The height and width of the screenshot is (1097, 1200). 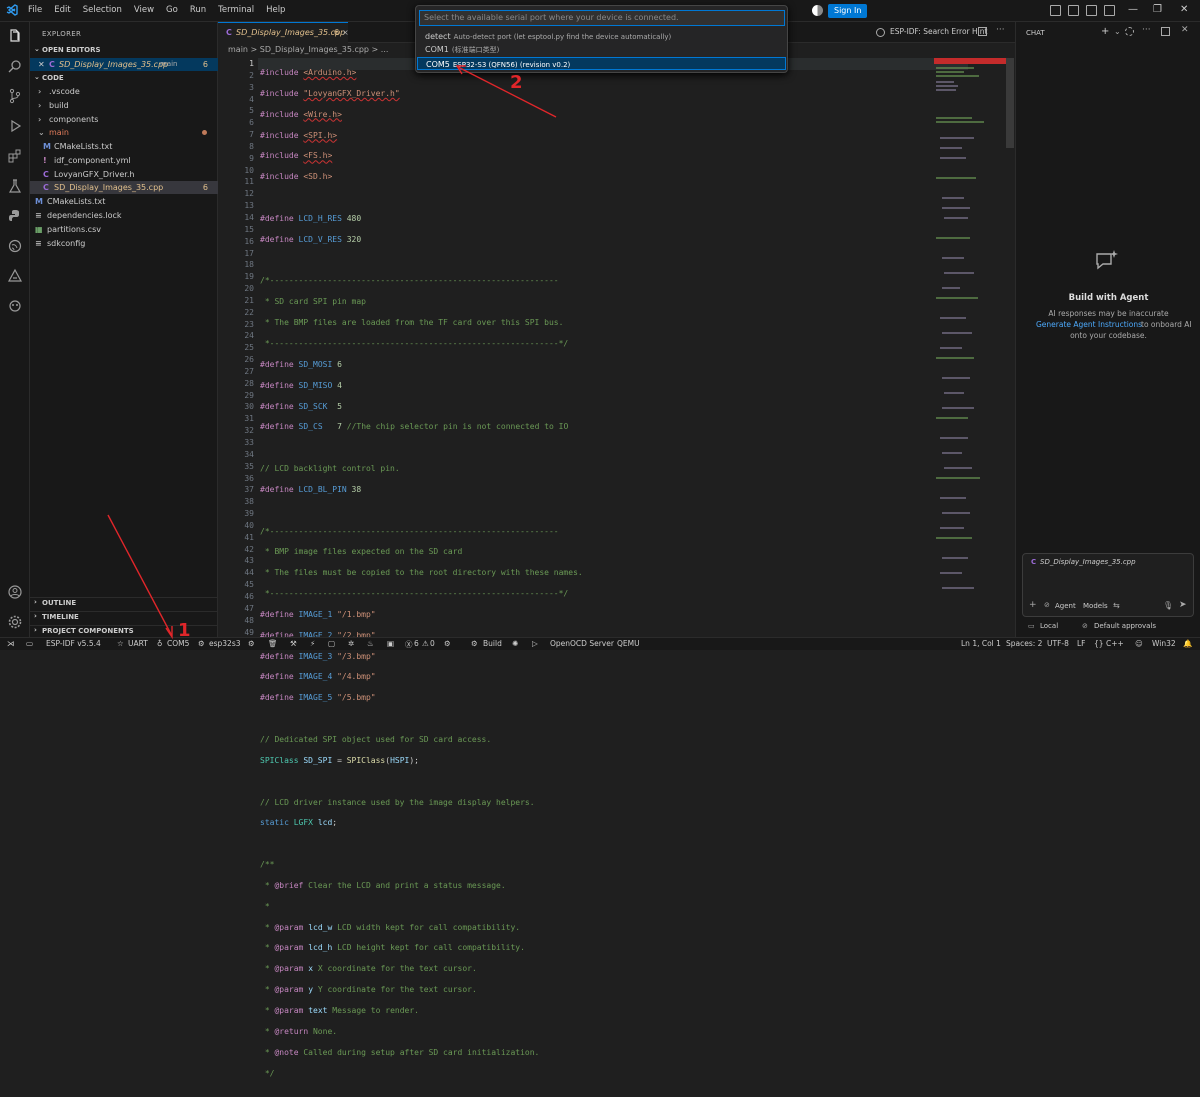 I want to click on build-button: Build, so click(x=492, y=643).